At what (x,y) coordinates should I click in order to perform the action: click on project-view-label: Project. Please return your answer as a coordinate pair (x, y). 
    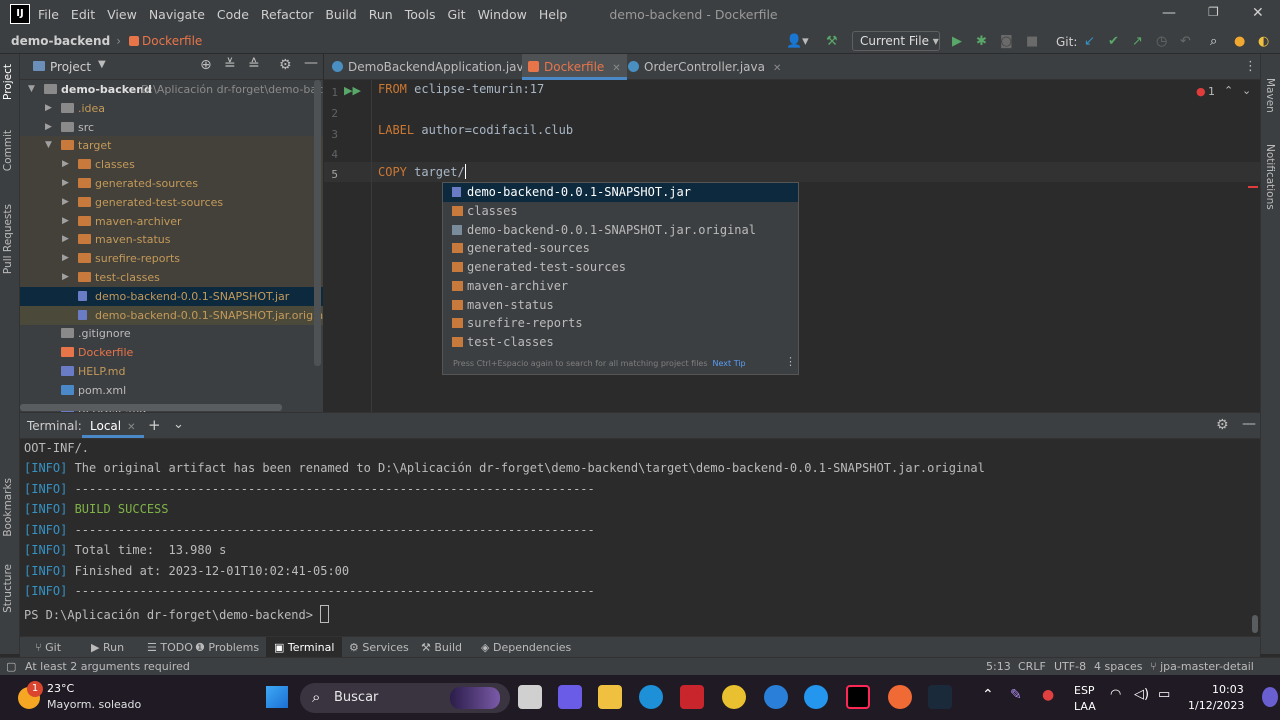
    Looking at the image, I should click on (70, 67).